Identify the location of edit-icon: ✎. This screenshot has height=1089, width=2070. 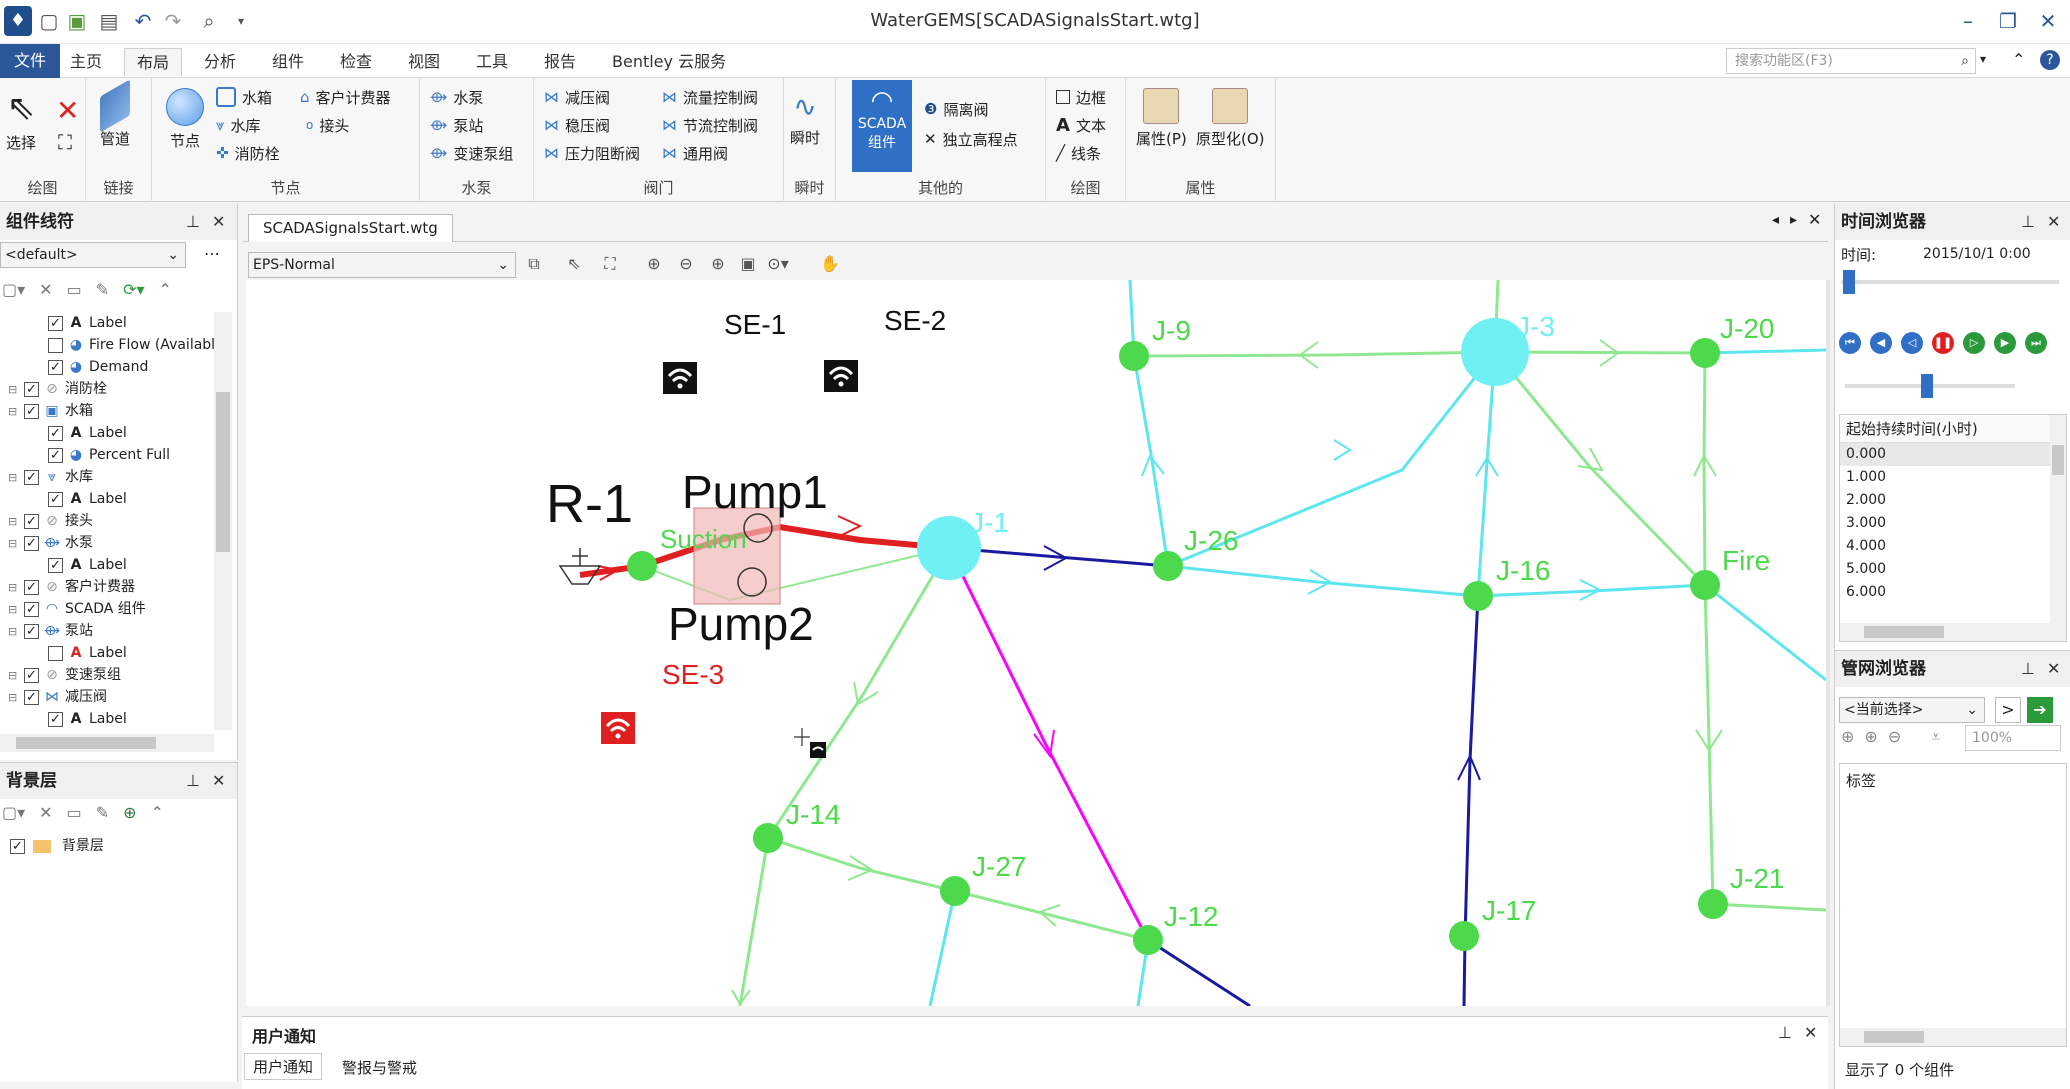
(102, 294).